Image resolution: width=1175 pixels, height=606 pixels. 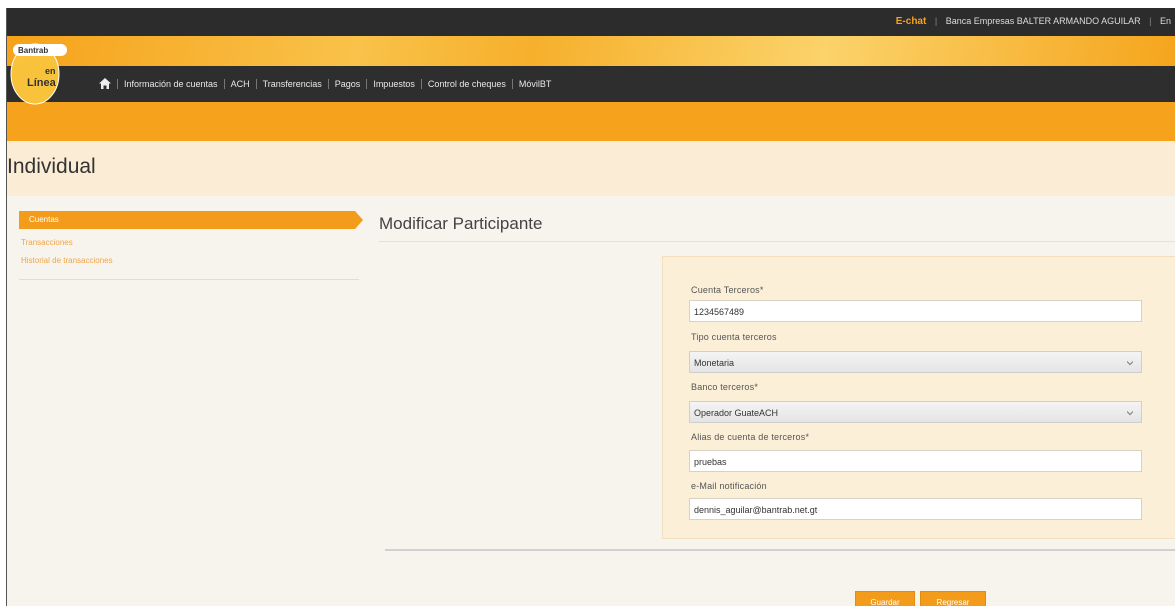 I want to click on tipo-cuenta-select: Monetaria, so click(x=915, y=362).